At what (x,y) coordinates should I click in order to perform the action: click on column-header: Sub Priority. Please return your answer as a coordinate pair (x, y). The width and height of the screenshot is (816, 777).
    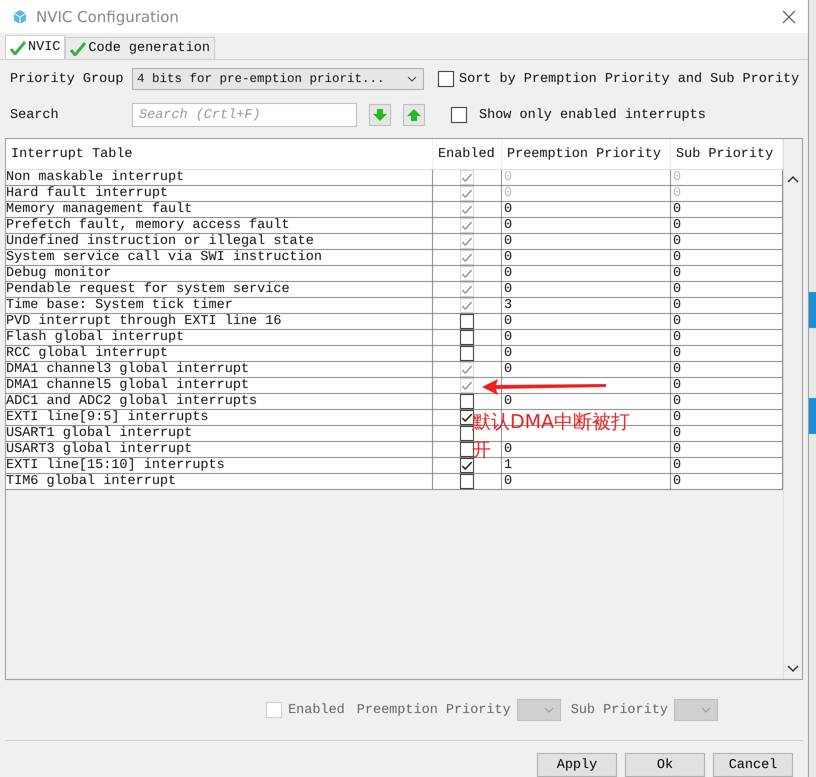
    Looking at the image, I should click on (727, 154).